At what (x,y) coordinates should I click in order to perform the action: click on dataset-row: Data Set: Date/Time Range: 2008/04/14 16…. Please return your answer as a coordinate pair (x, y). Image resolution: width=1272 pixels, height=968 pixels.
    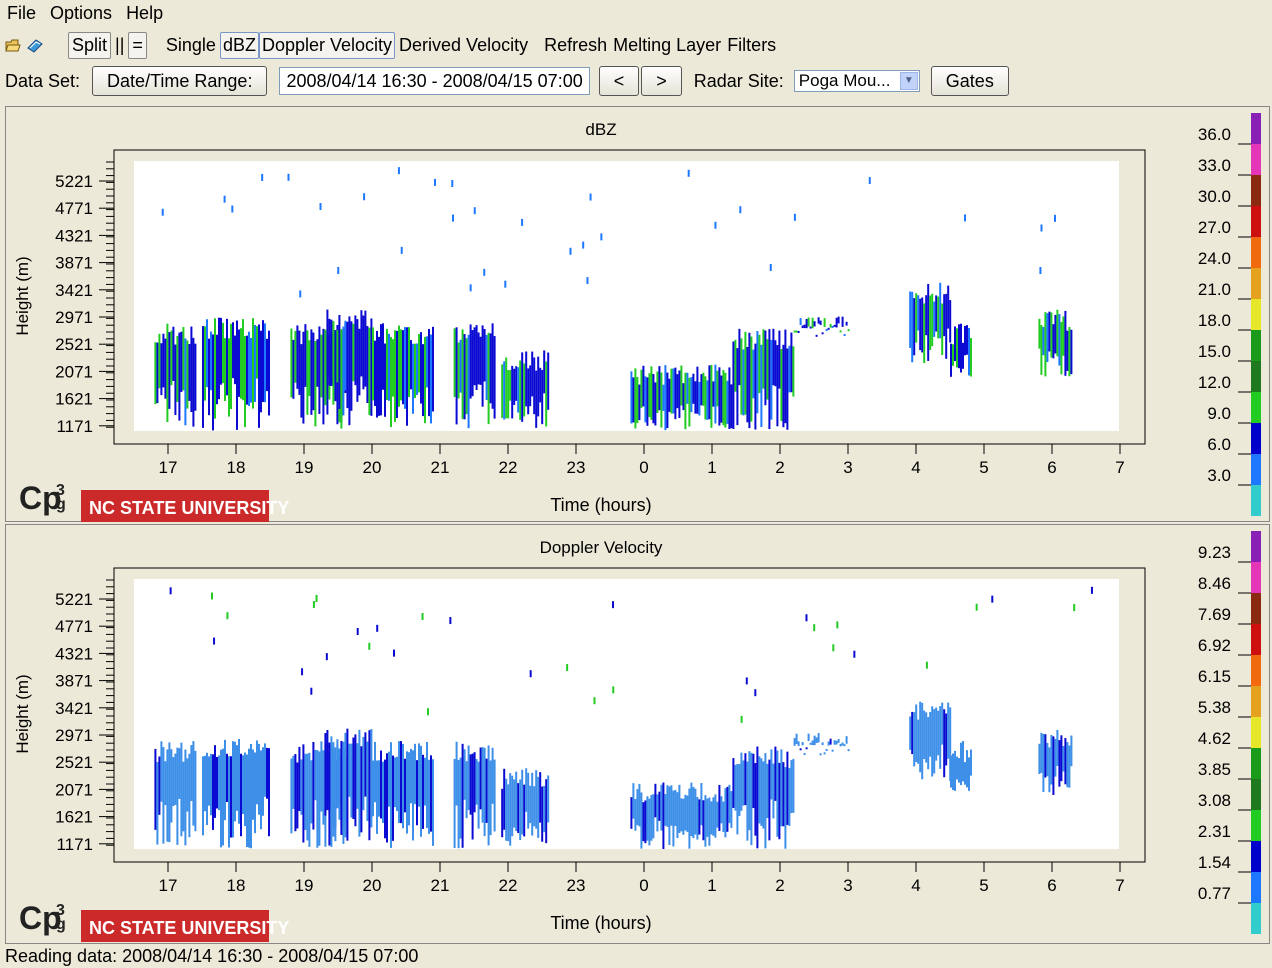
    Looking at the image, I should click on (636, 81).